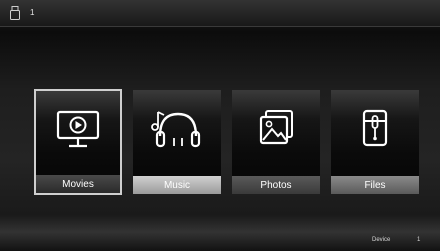 The height and width of the screenshot is (251, 440). I want to click on source-label: Device, so click(381, 240).